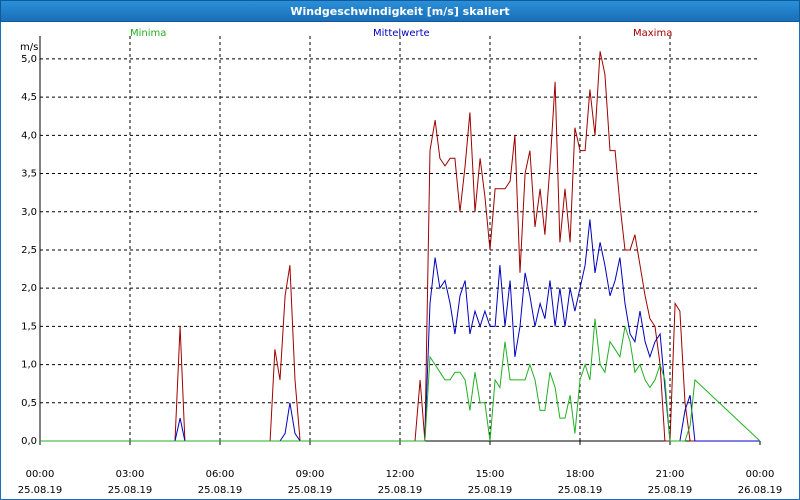 This screenshot has height=500, width=800. I want to click on y-tick-label: 0,0, so click(29, 441).